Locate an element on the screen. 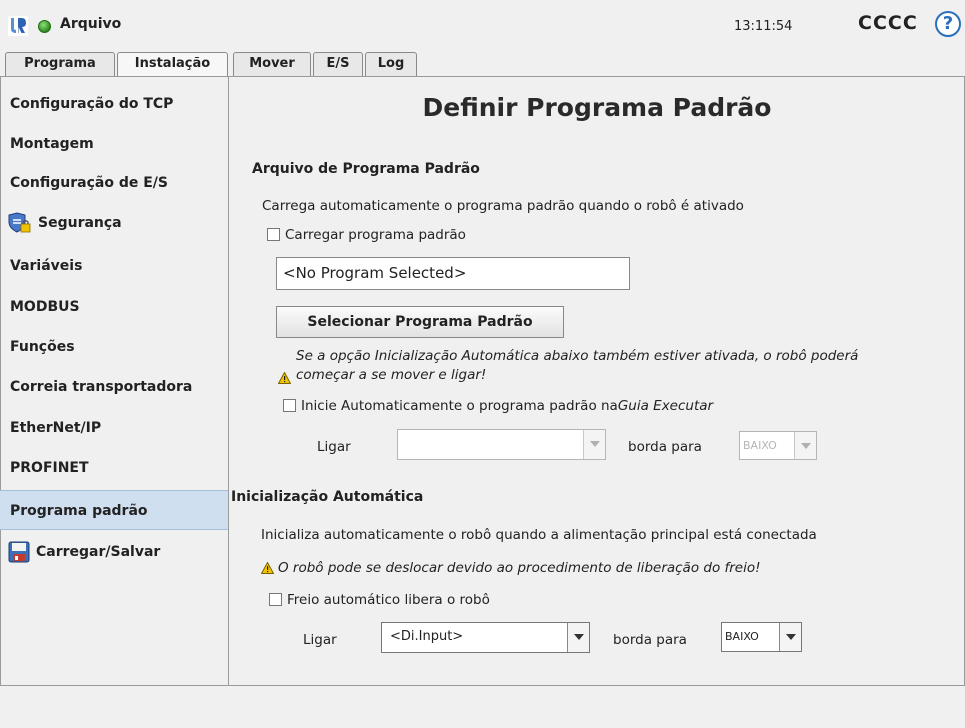 The width and height of the screenshot is (965, 728). sidebar-item-label: Configuração de E/S is located at coordinates (89, 183).